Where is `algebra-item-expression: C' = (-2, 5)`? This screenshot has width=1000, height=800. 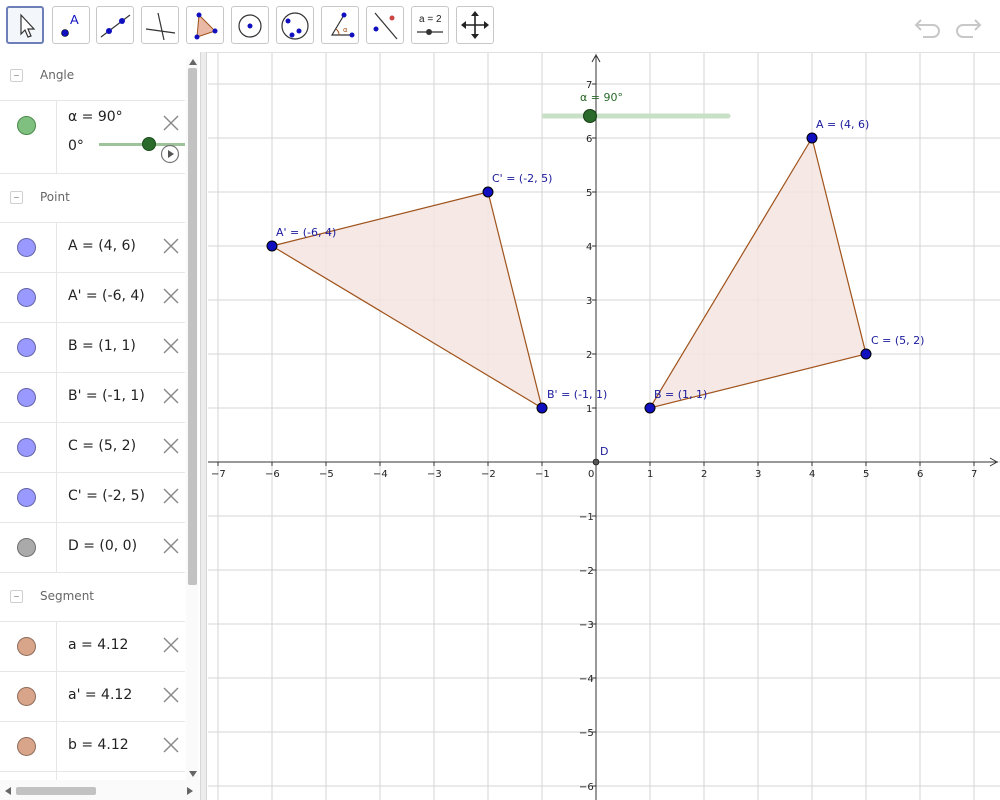 algebra-item-expression: C' = (-2, 5) is located at coordinates (106, 496).